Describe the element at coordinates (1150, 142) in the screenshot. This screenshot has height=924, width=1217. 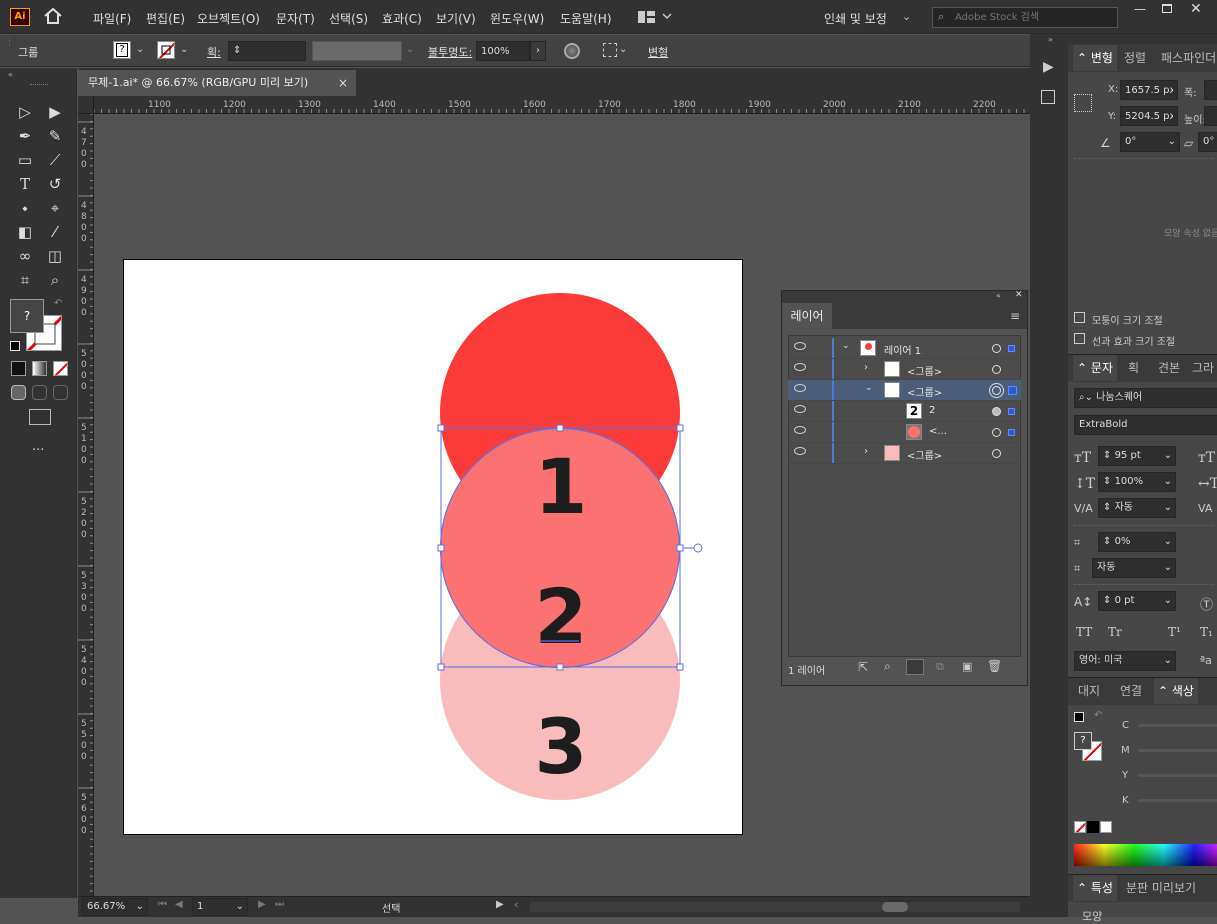
I see `rotate-angle-select: 0° ⌄` at that location.